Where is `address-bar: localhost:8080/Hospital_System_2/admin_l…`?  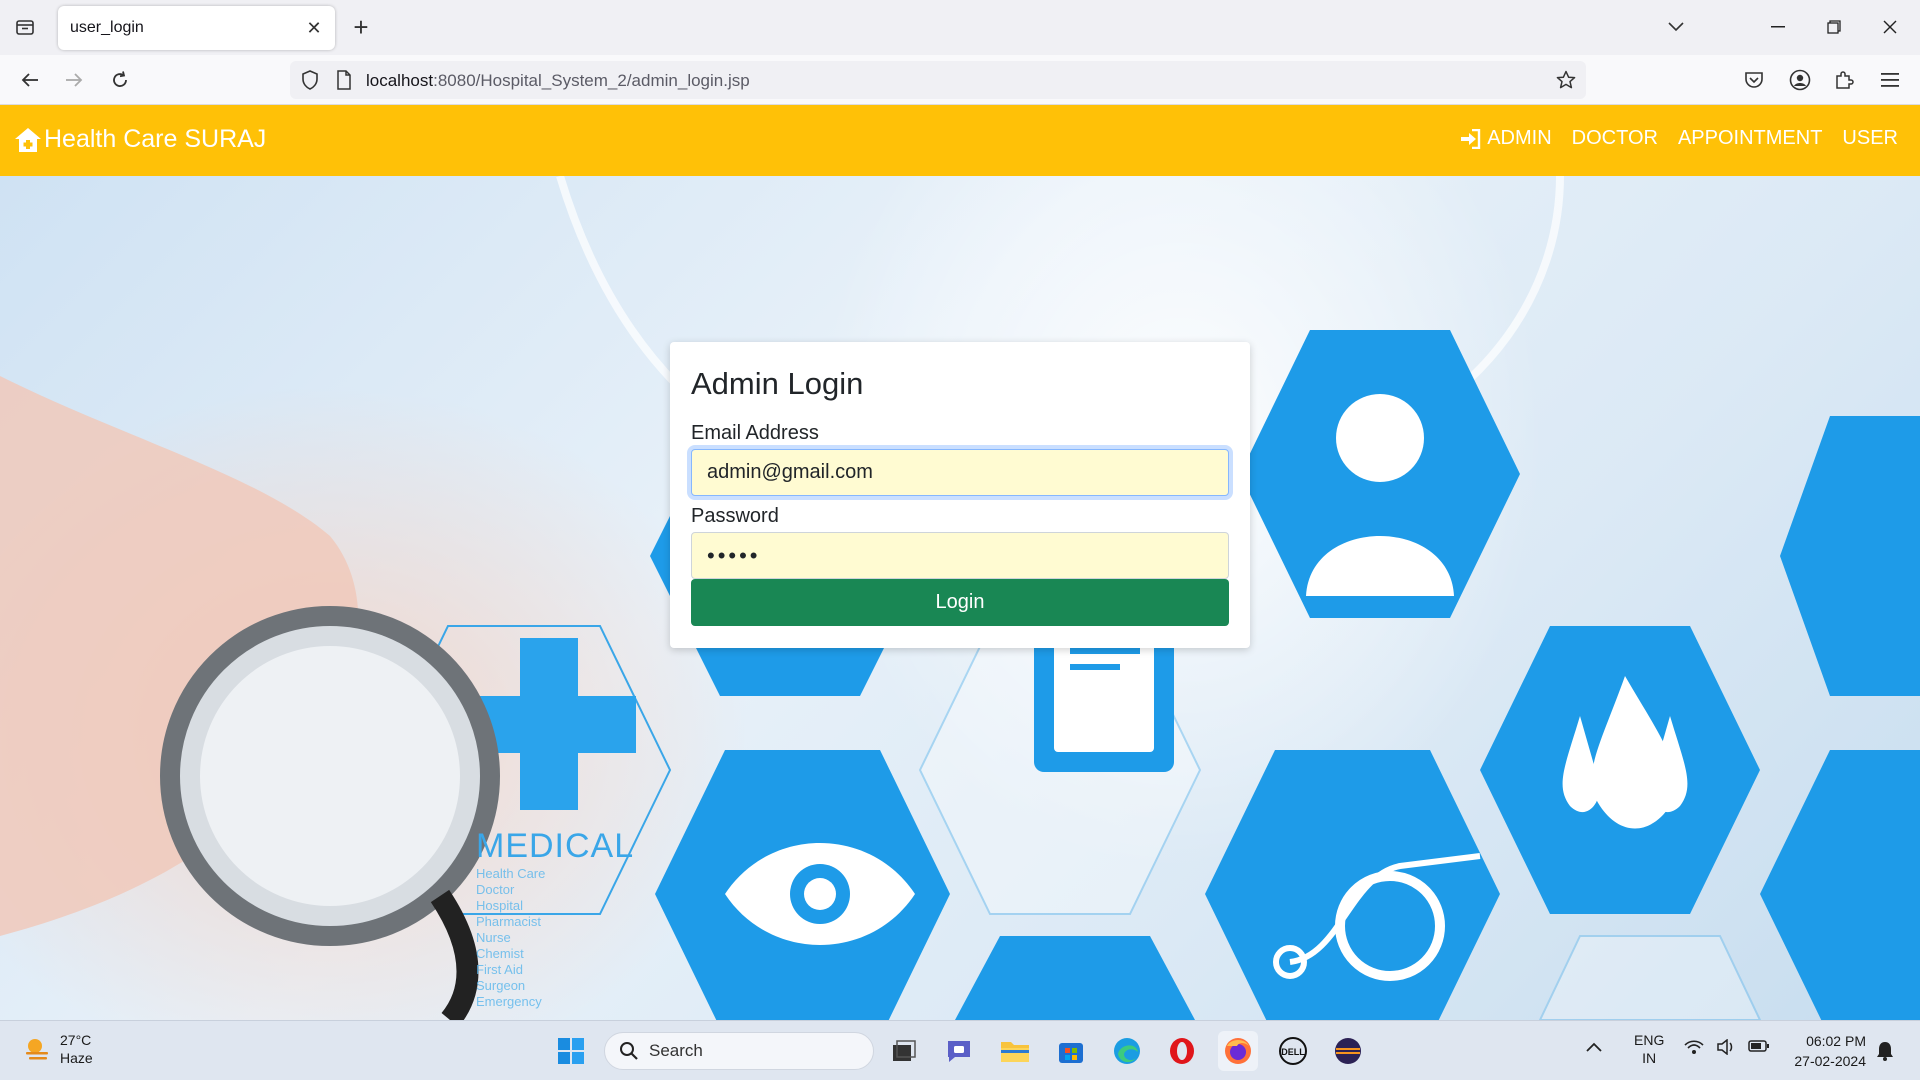 address-bar: localhost:8080/Hospital_System_2/admin_l… is located at coordinates (938, 80).